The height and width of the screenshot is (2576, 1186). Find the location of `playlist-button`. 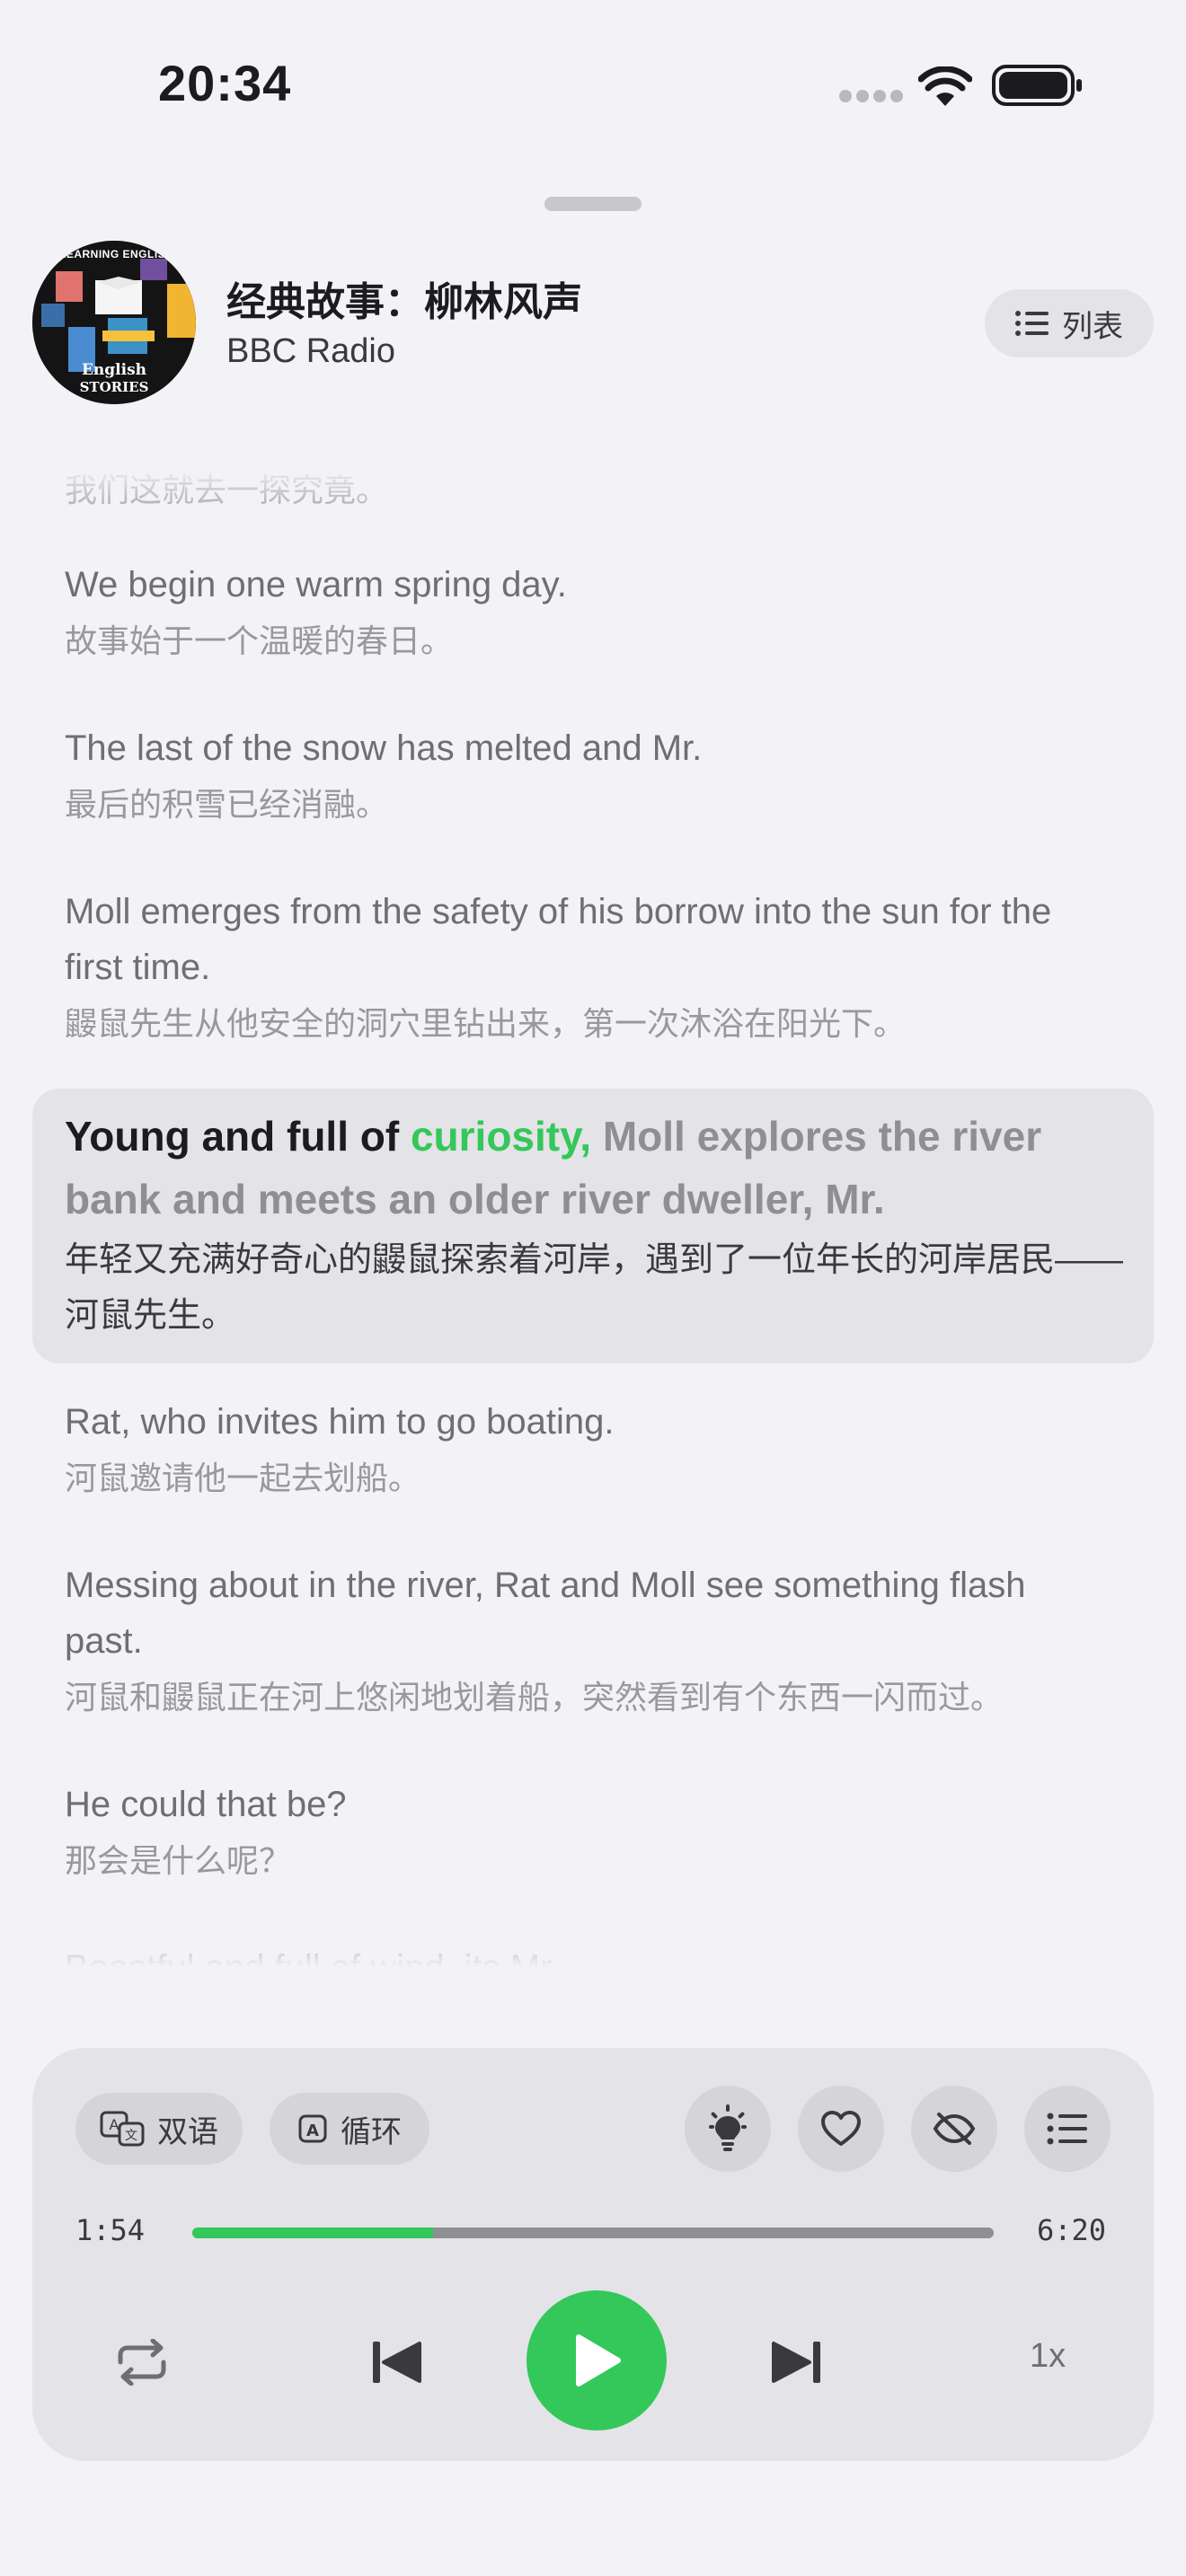

playlist-button is located at coordinates (1067, 2129).